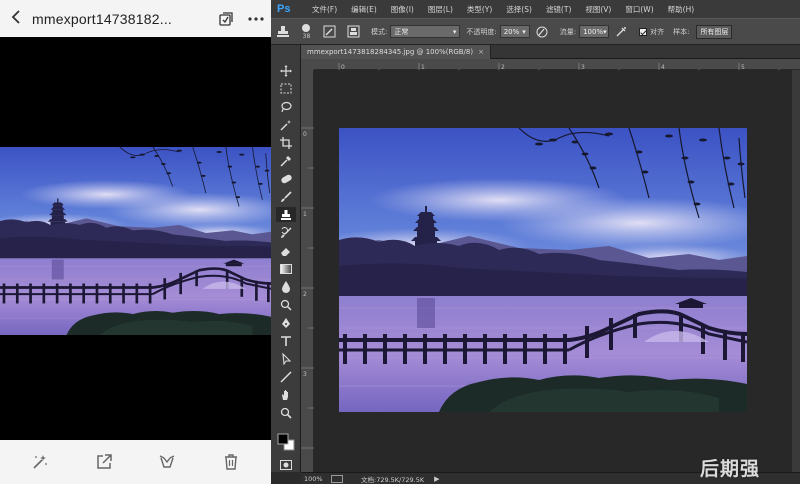  I want to click on mode-value: 正常, so click(401, 31).